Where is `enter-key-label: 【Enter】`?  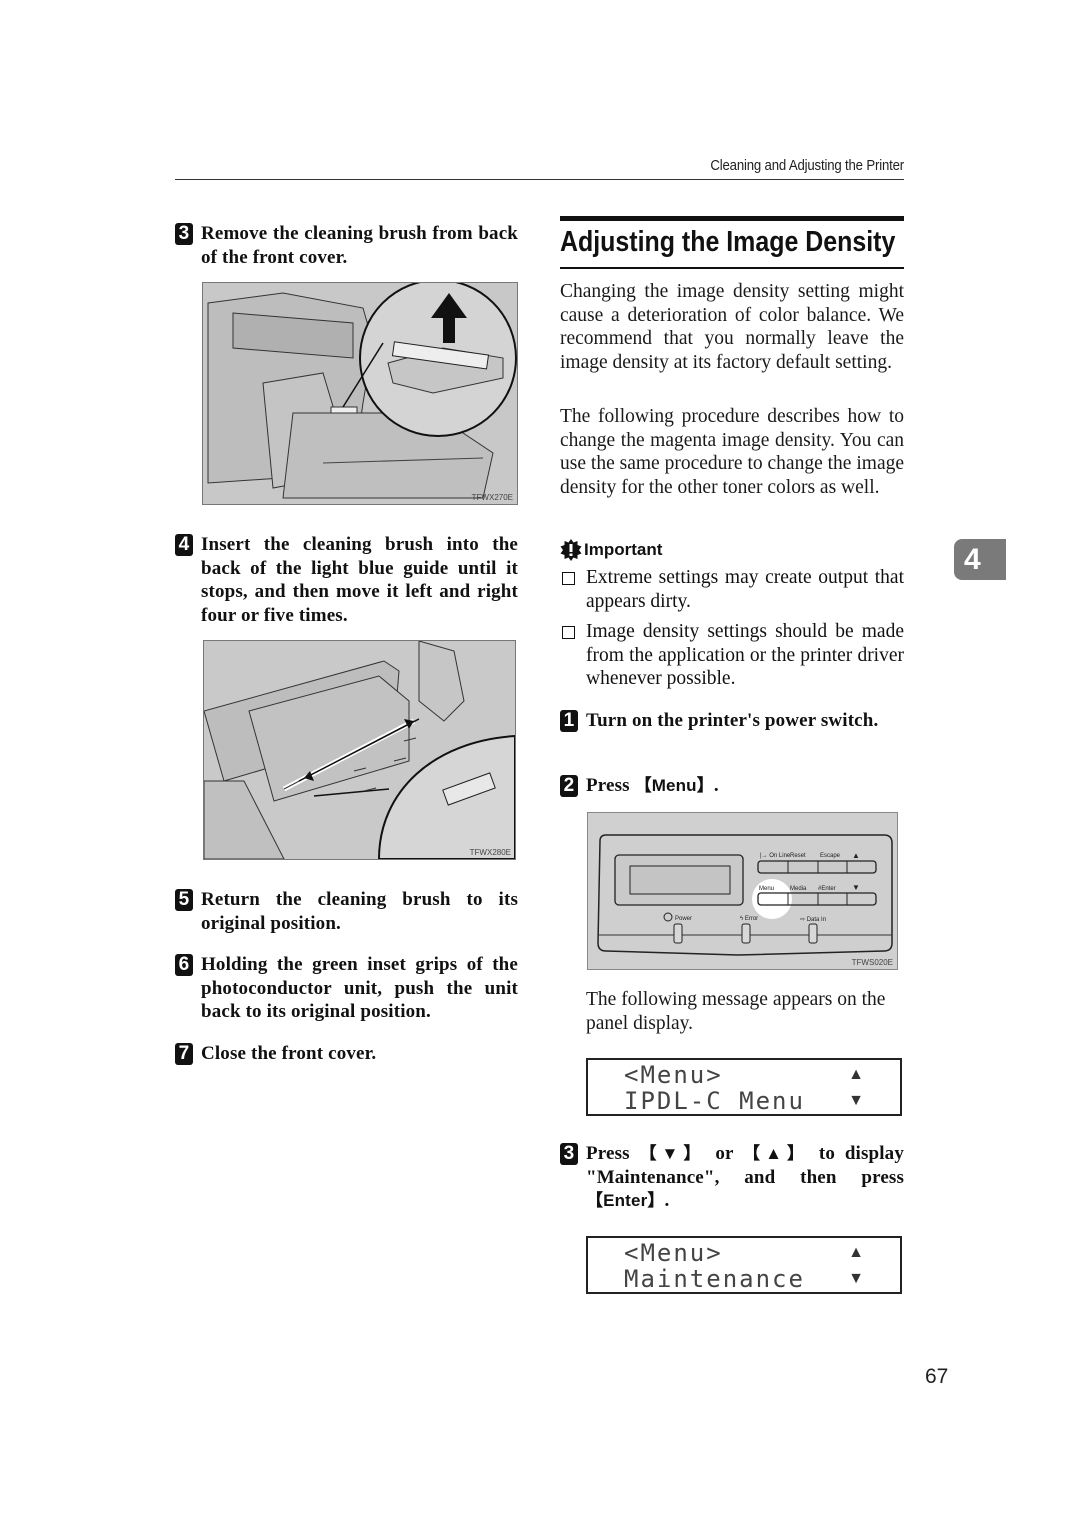 enter-key-label: 【Enter】 is located at coordinates (625, 1200).